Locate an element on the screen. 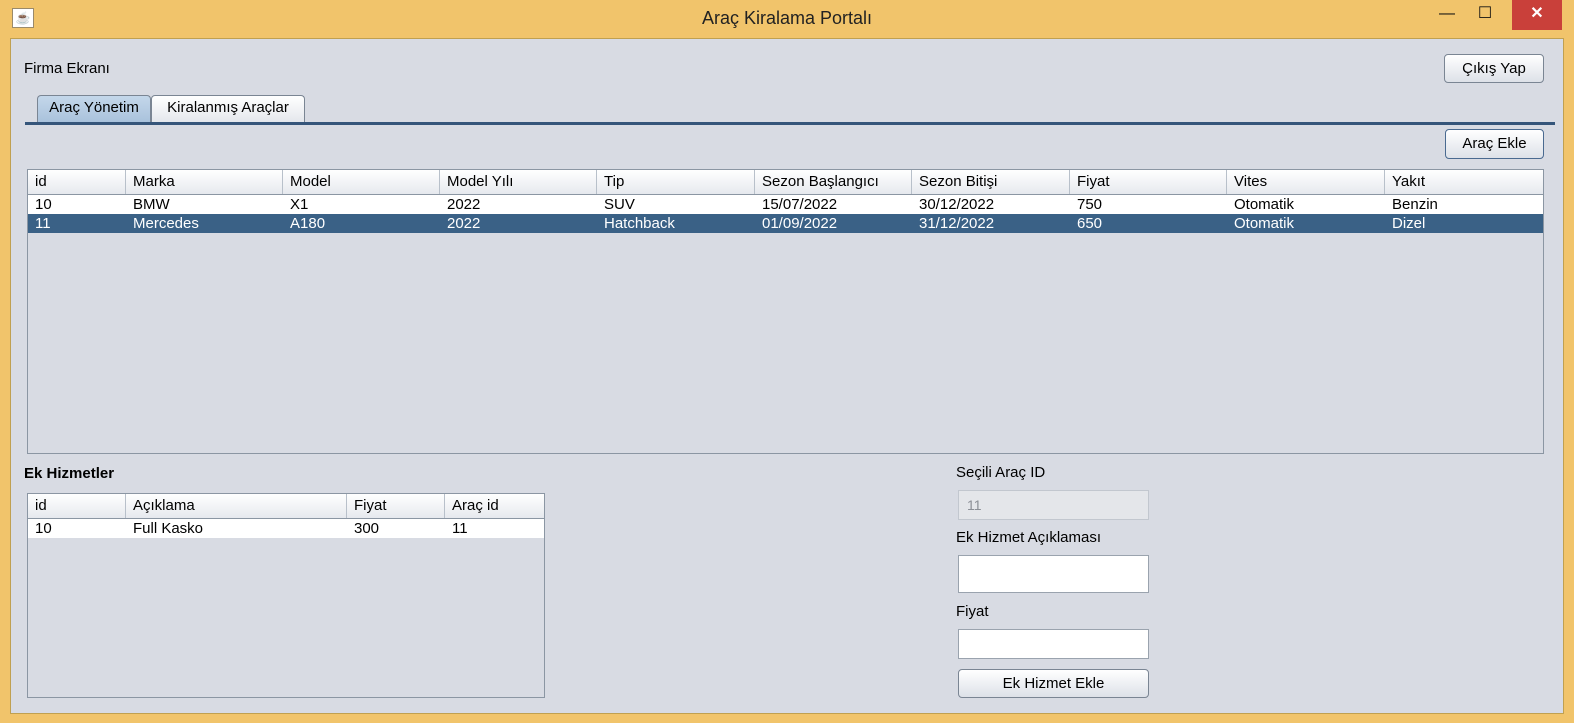  table-cell: 01/09/2022 is located at coordinates (800, 223).